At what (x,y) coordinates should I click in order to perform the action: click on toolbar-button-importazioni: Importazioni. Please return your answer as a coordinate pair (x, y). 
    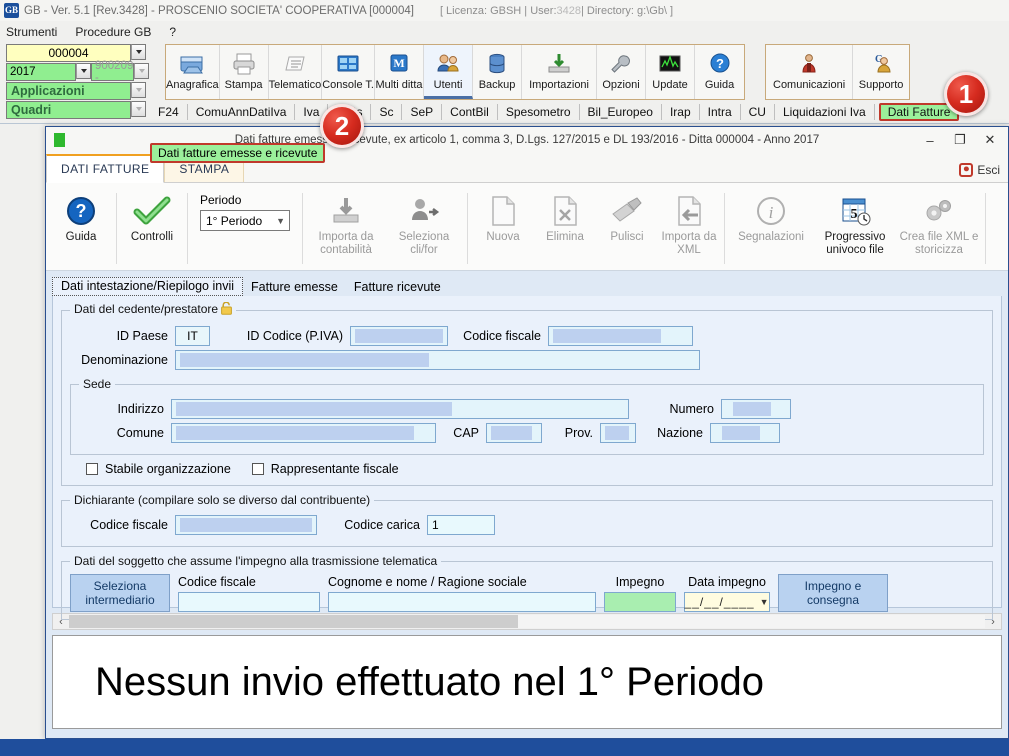
    Looking at the image, I should click on (559, 72).